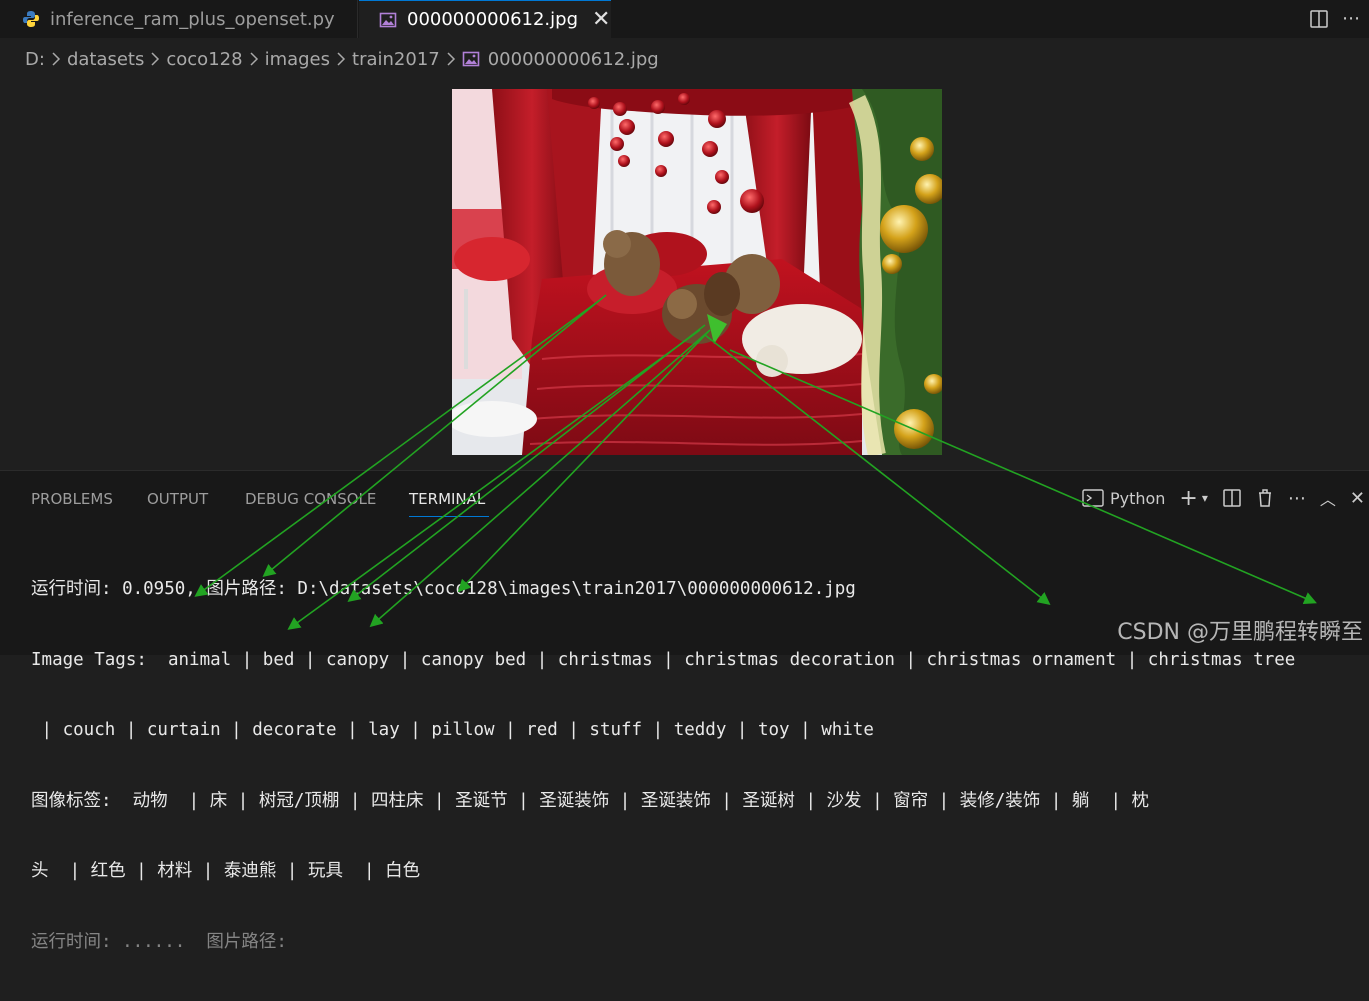 The image size is (1369, 1001). What do you see at coordinates (177, 499) in the screenshot?
I see `tab-output: OUTPUT` at bounding box center [177, 499].